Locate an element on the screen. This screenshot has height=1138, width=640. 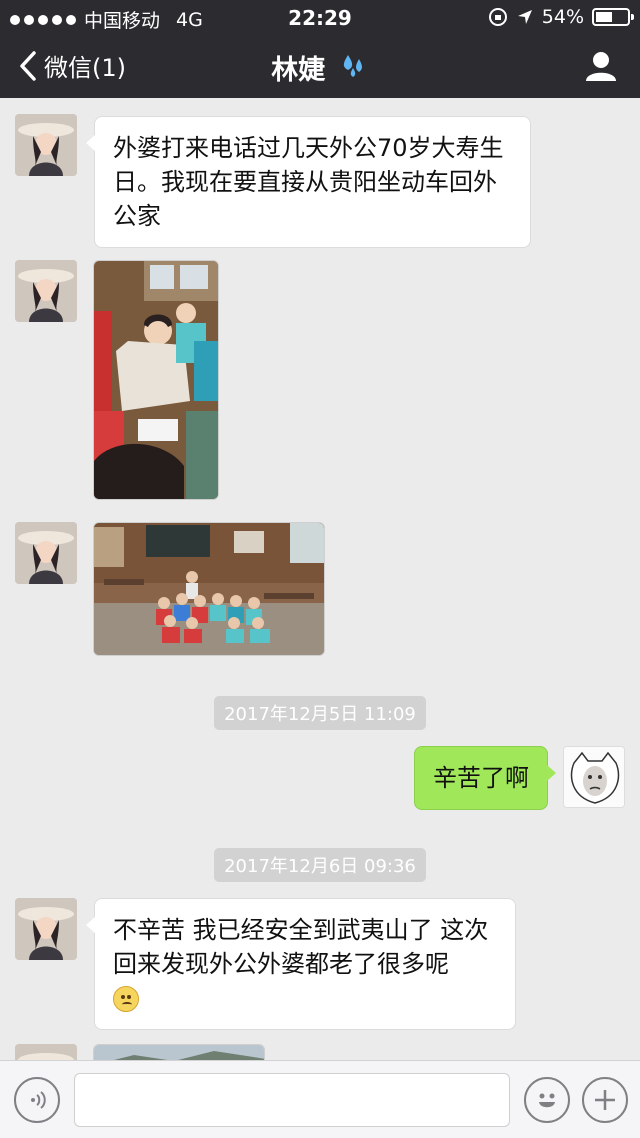
water-drops-icon is located at coordinates (352, 66).